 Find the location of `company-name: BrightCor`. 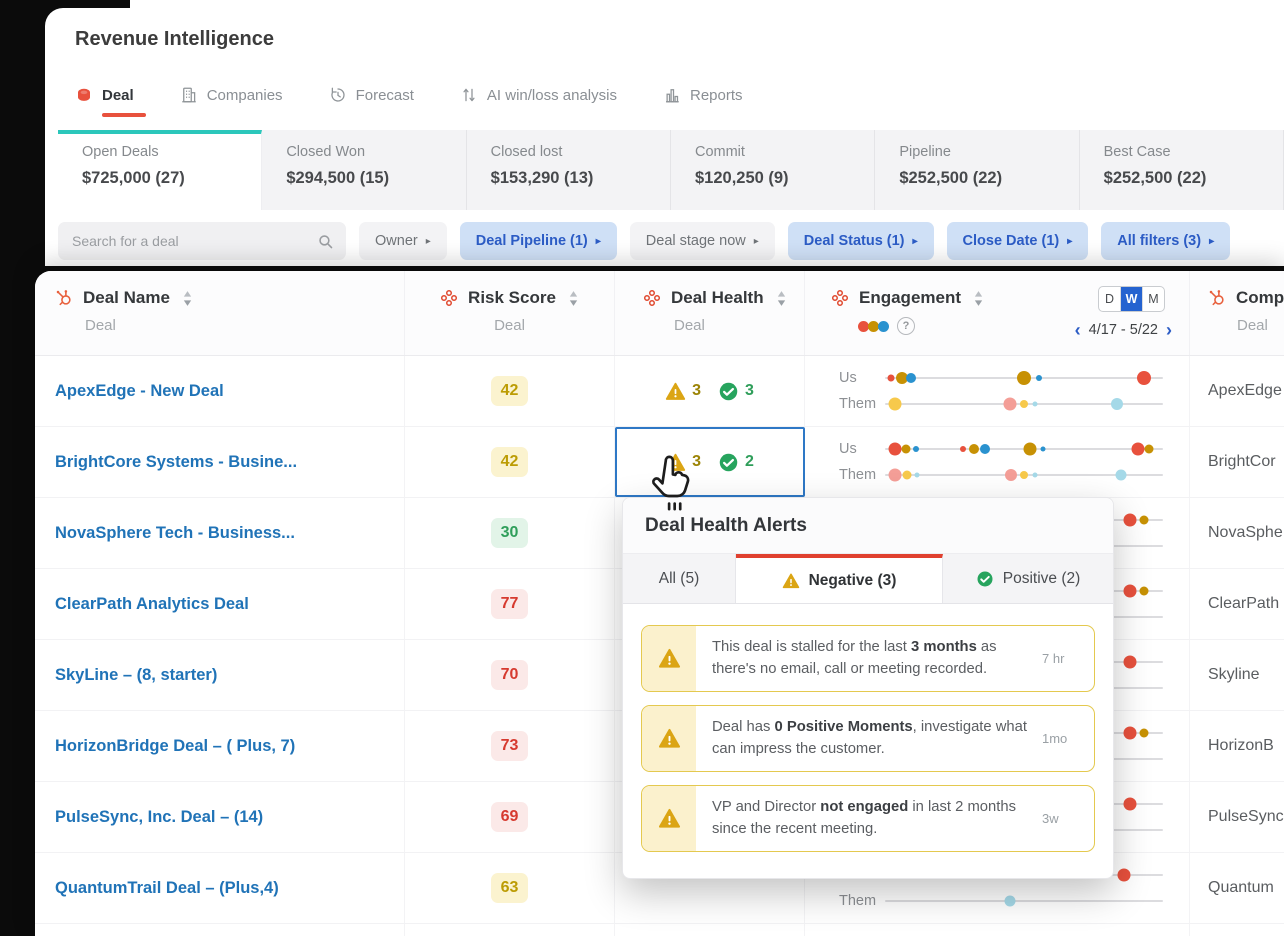

company-name: BrightCor is located at coordinates (1242, 462).